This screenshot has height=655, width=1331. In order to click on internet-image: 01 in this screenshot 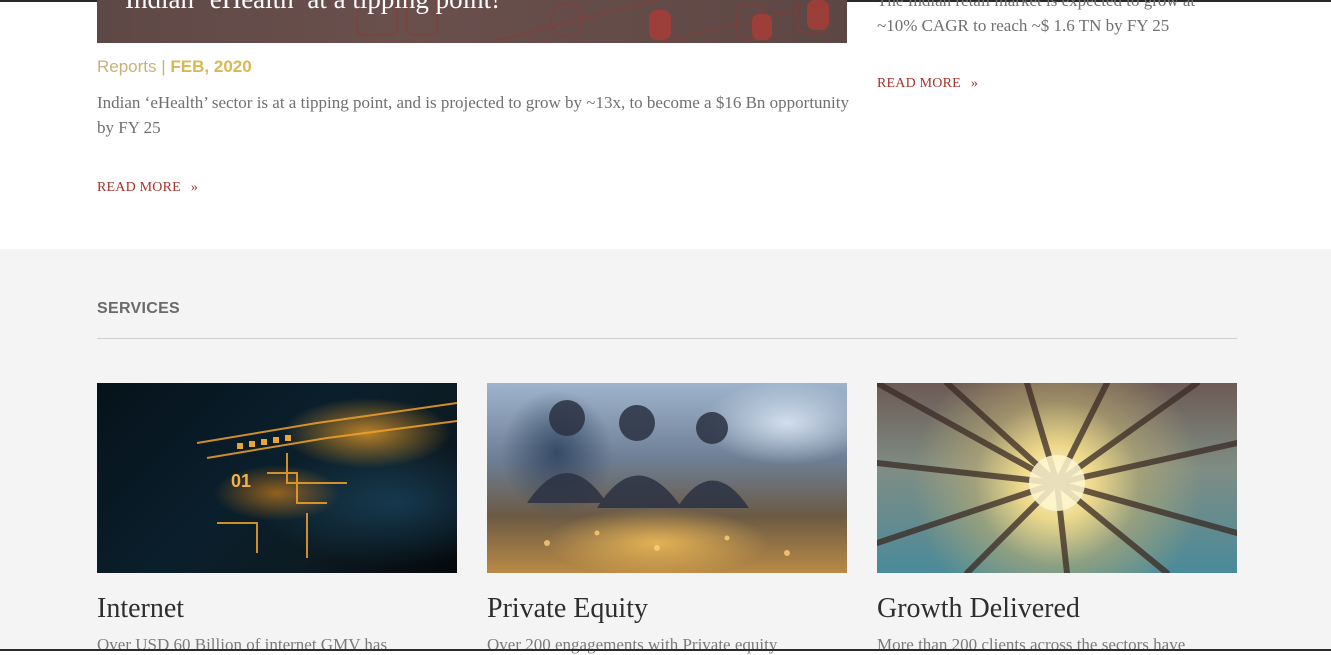, I will do `click(277, 478)`.